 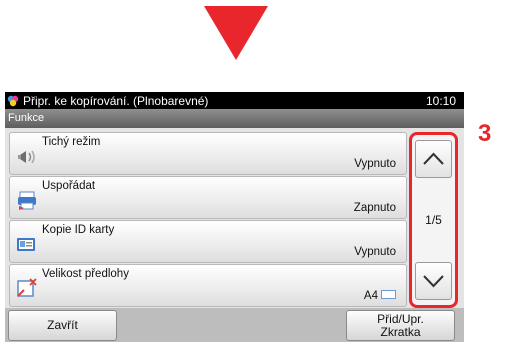 What do you see at coordinates (26, 244) in the screenshot?
I see `id-card-icon` at bounding box center [26, 244].